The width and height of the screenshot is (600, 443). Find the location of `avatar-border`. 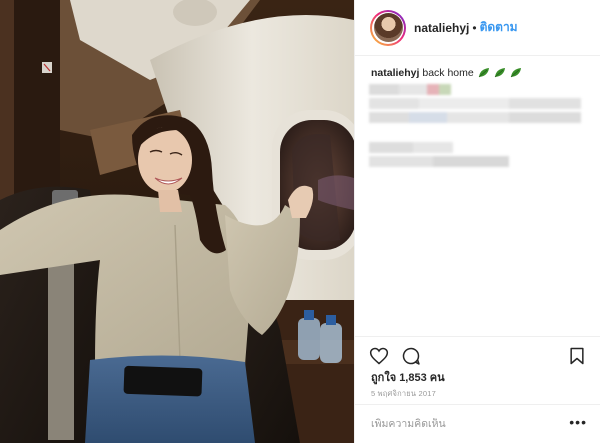

avatar-border is located at coordinates (388, 27).